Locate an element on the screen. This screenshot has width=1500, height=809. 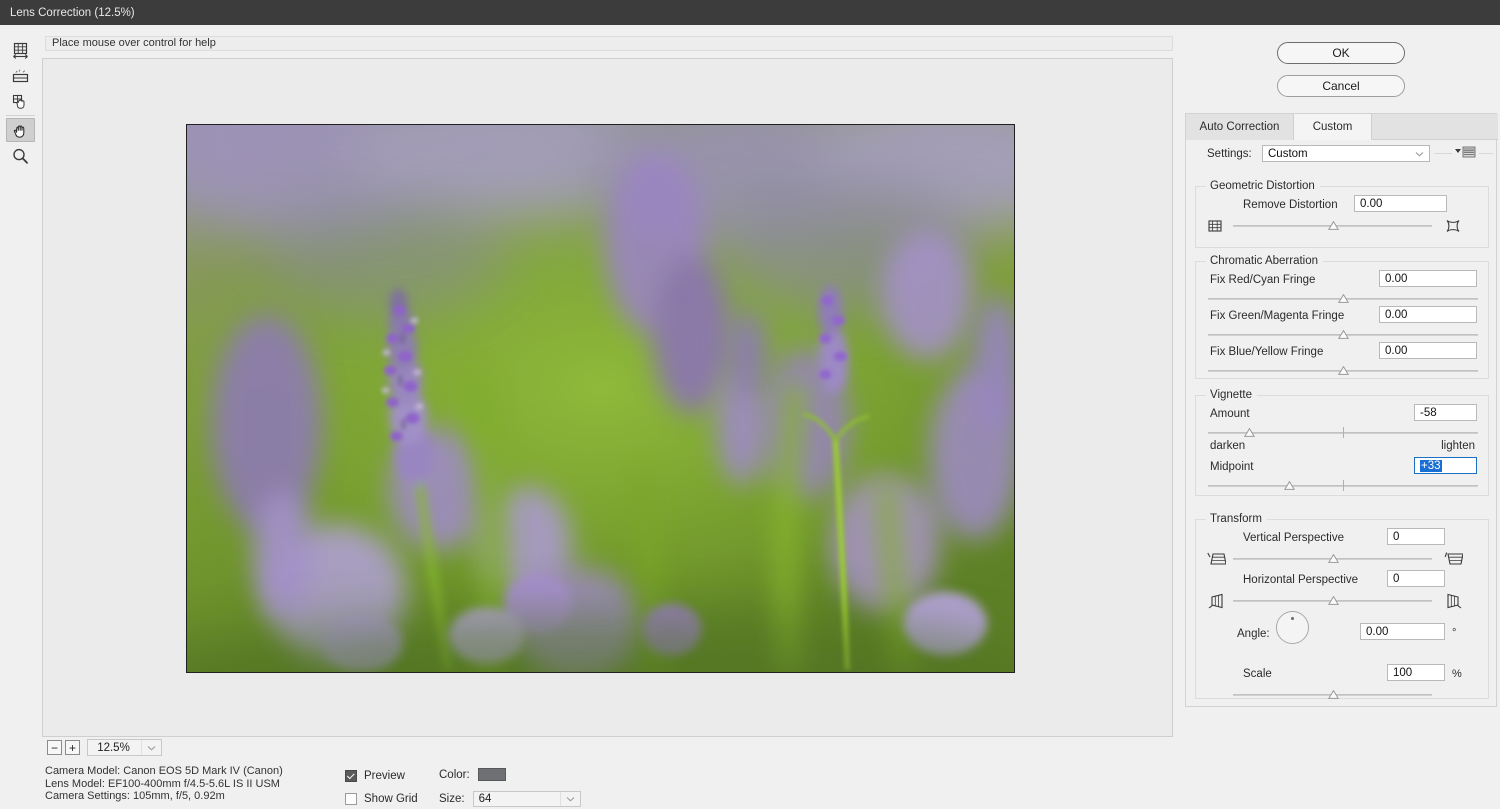
tools-palette is located at coordinates (20, 102).